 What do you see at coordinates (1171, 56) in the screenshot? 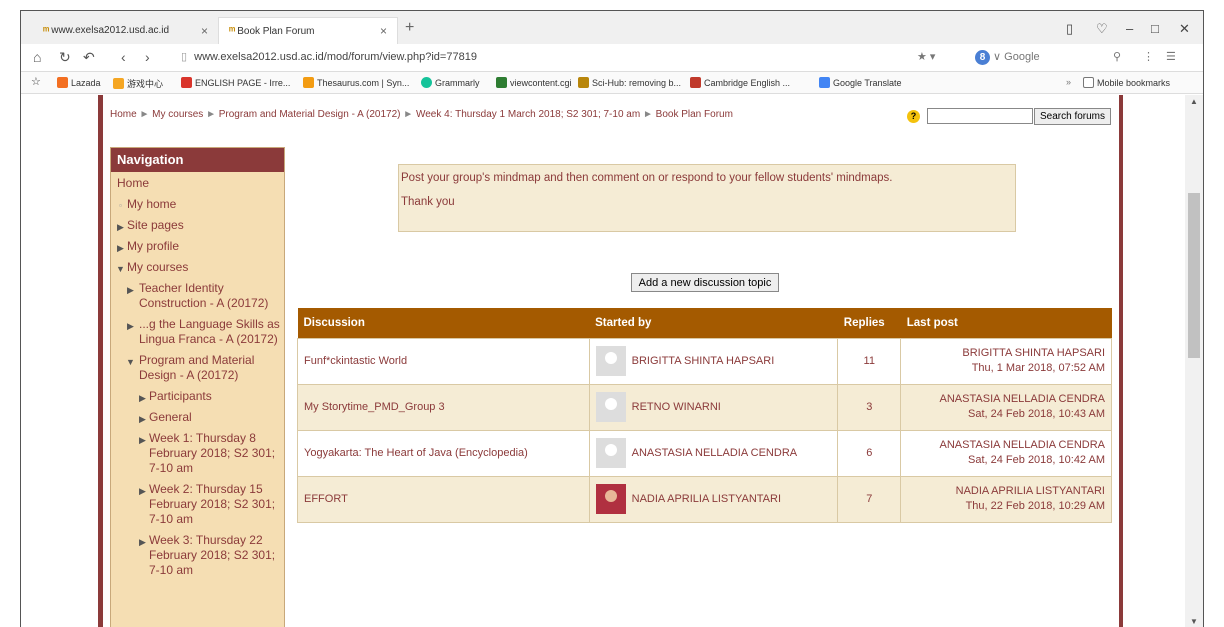
I see `hamburger-icon: ☰` at bounding box center [1171, 56].